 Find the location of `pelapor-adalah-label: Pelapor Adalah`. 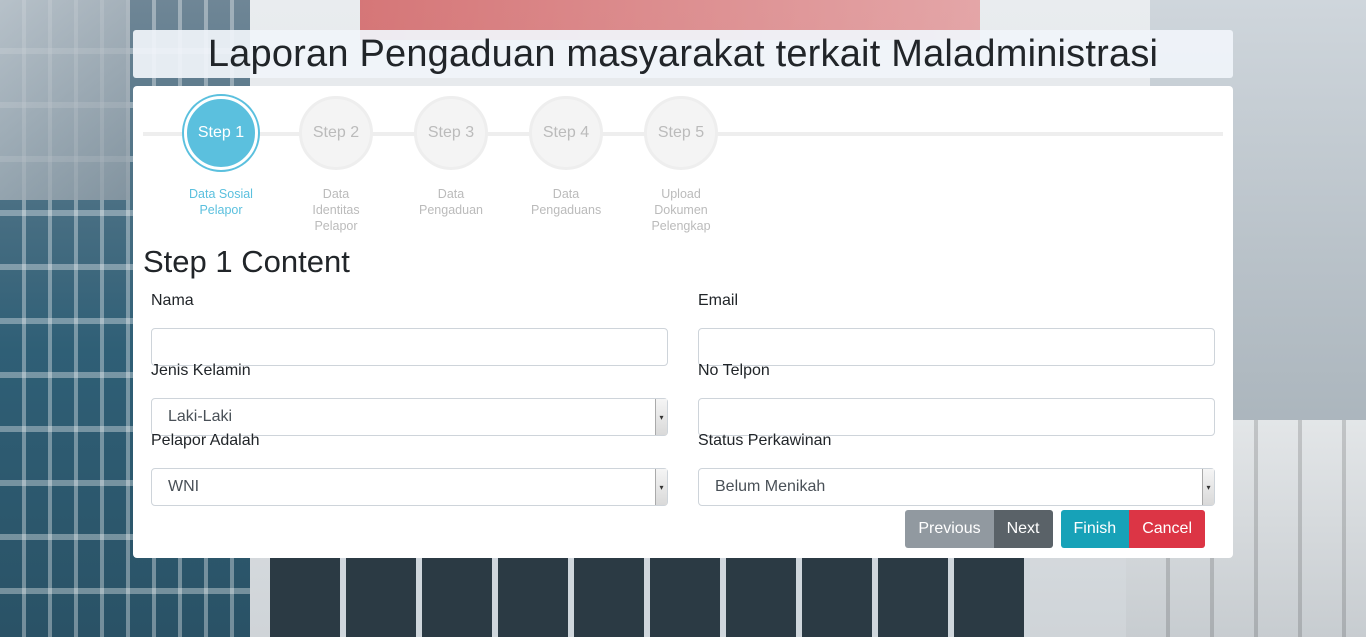

pelapor-adalah-label: Pelapor Adalah is located at coordinates (205, 440).